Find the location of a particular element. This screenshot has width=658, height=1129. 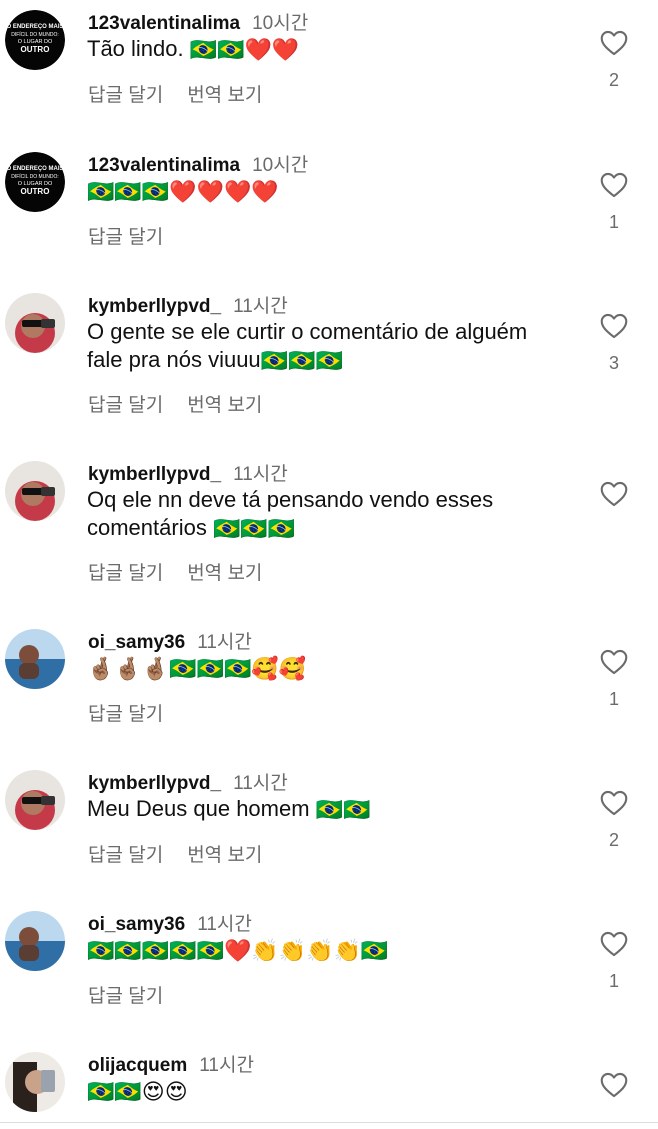

like-control: 3 is located at coordinates (614, 343).